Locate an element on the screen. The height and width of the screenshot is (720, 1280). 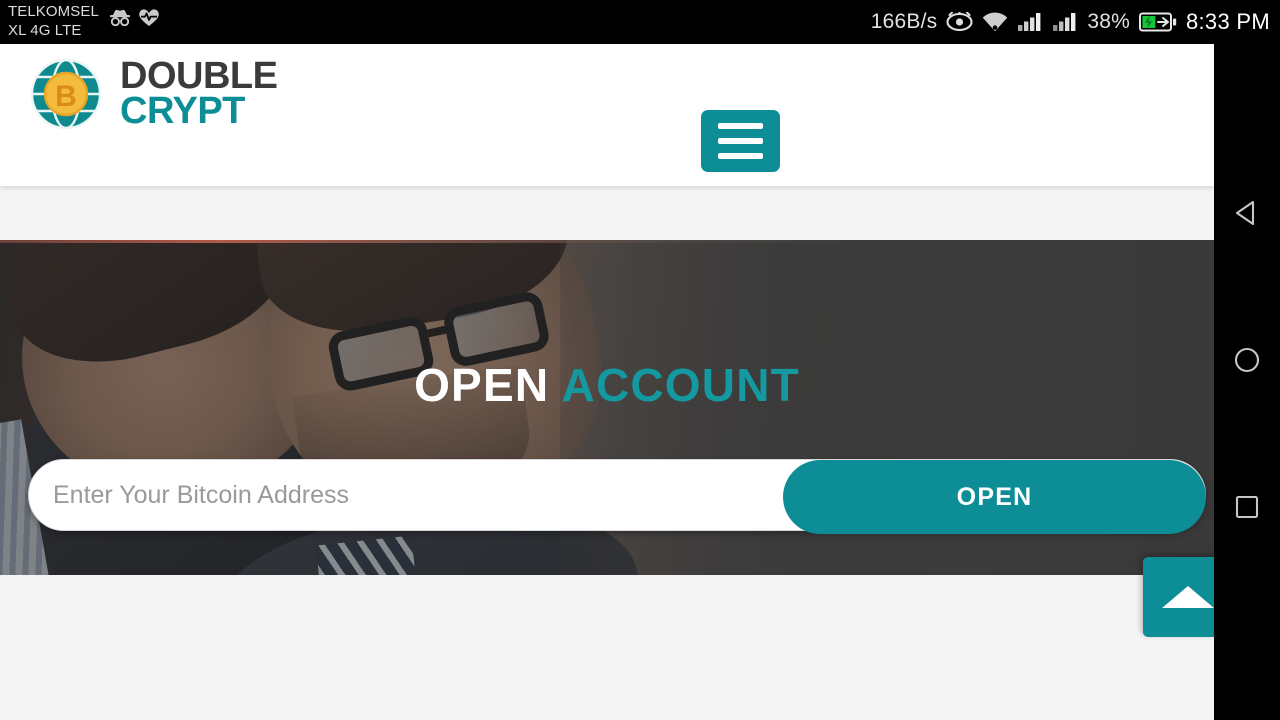
status-bar-right: 166B/s 38% 8:33 PM is located at coordinates (1070, 22).